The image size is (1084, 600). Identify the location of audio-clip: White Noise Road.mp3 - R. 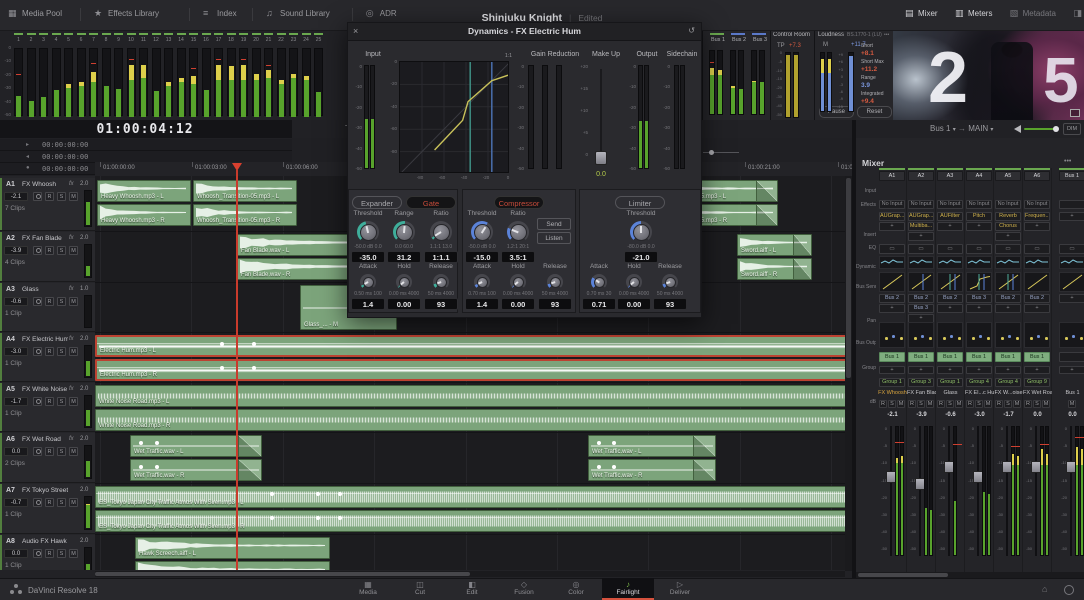
(473, 420).